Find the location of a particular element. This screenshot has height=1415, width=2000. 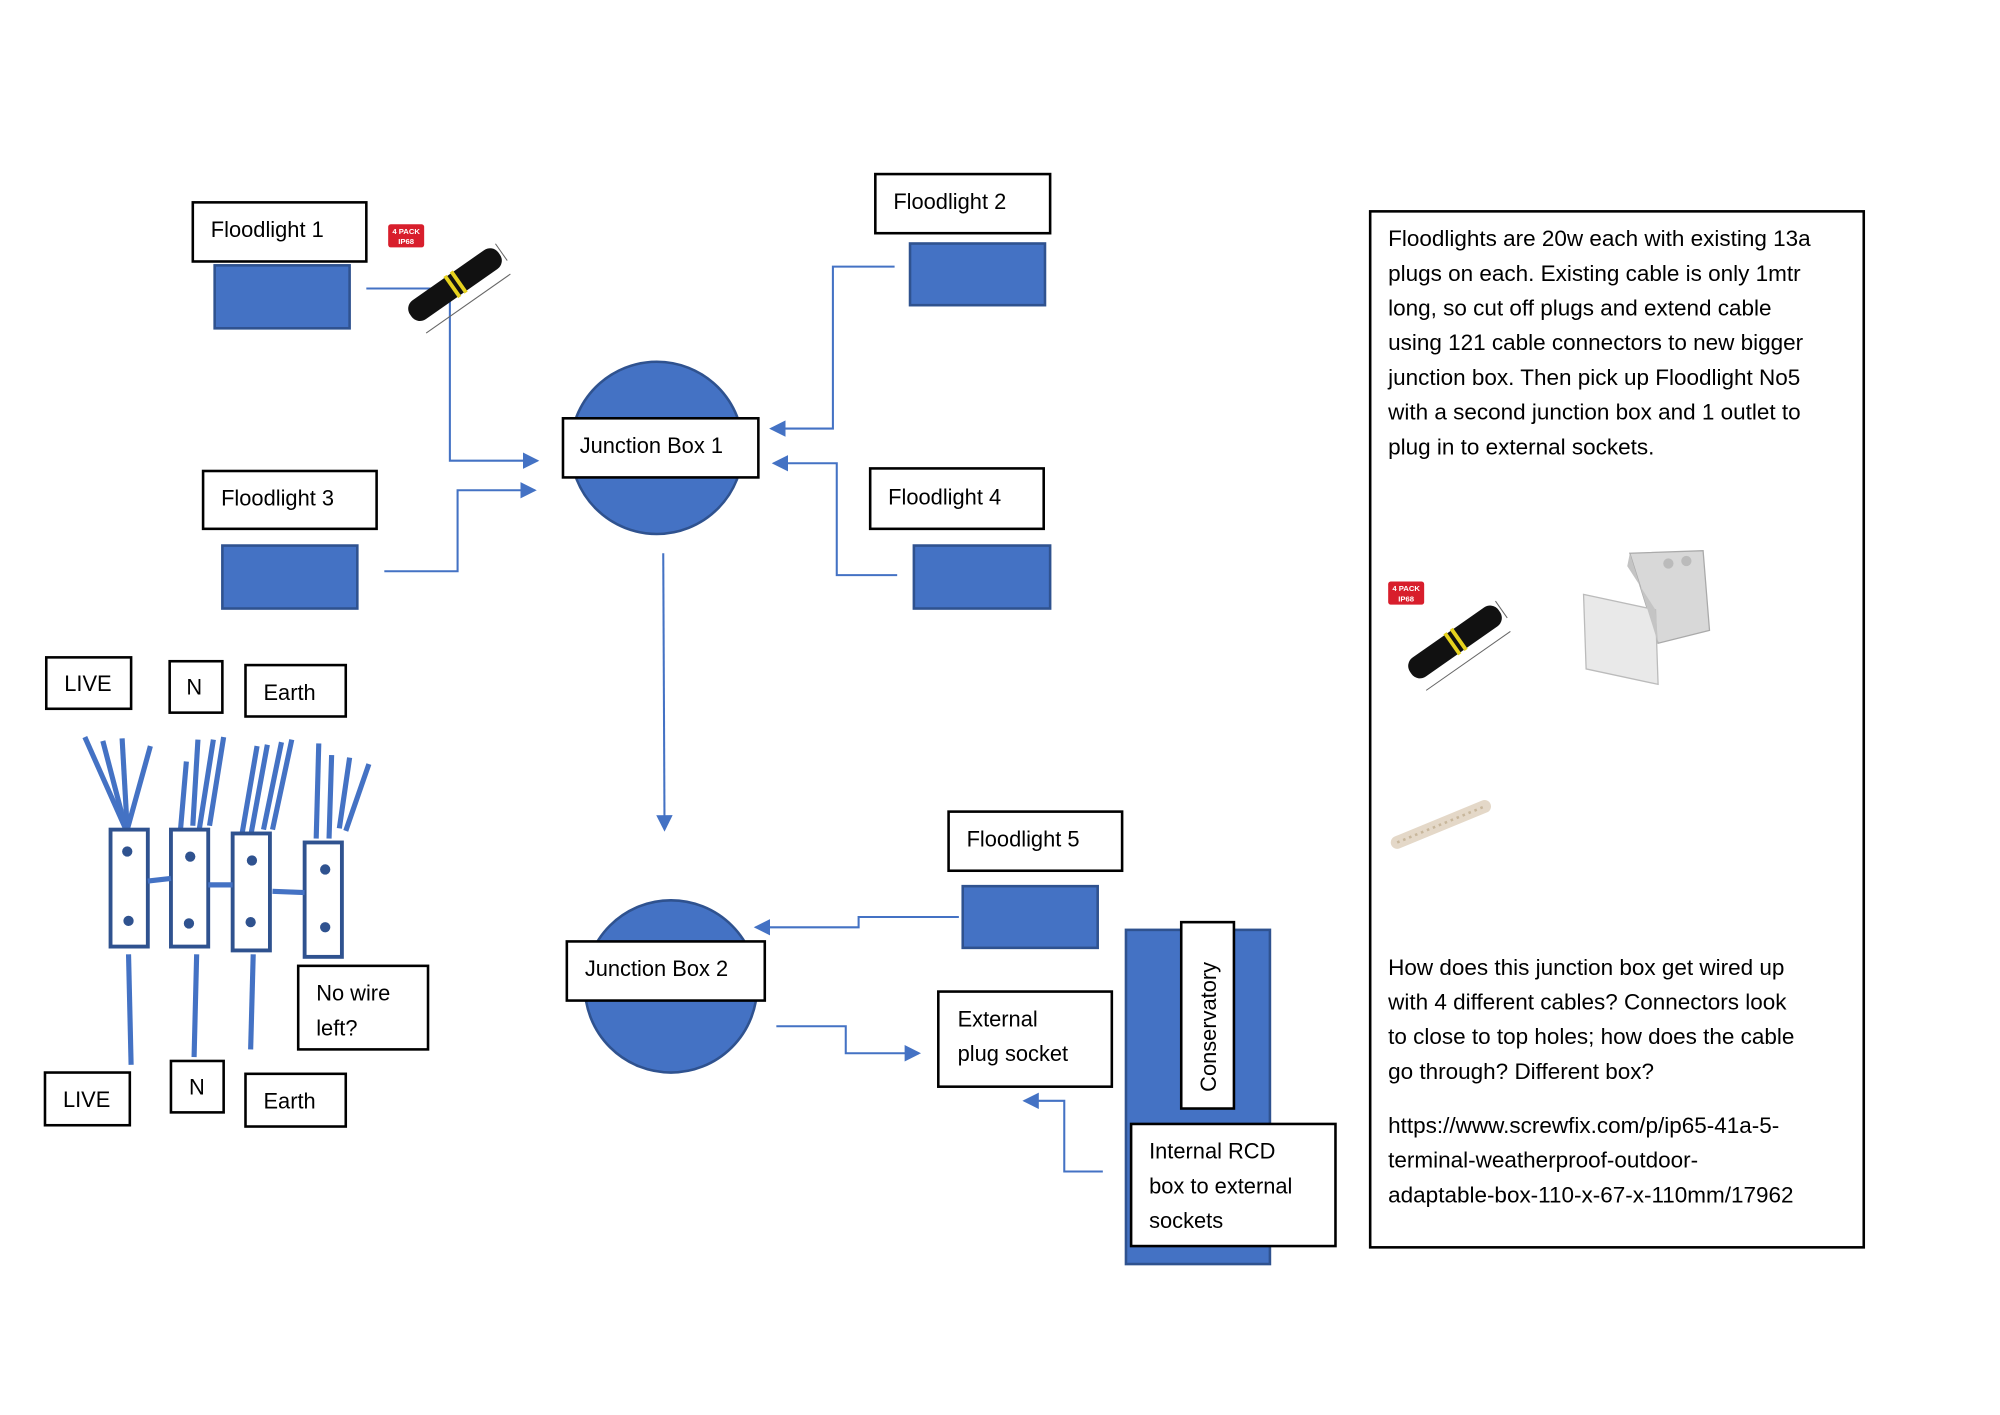

svg-text: go through? Different box? is located at coordinates (1521, 1071).